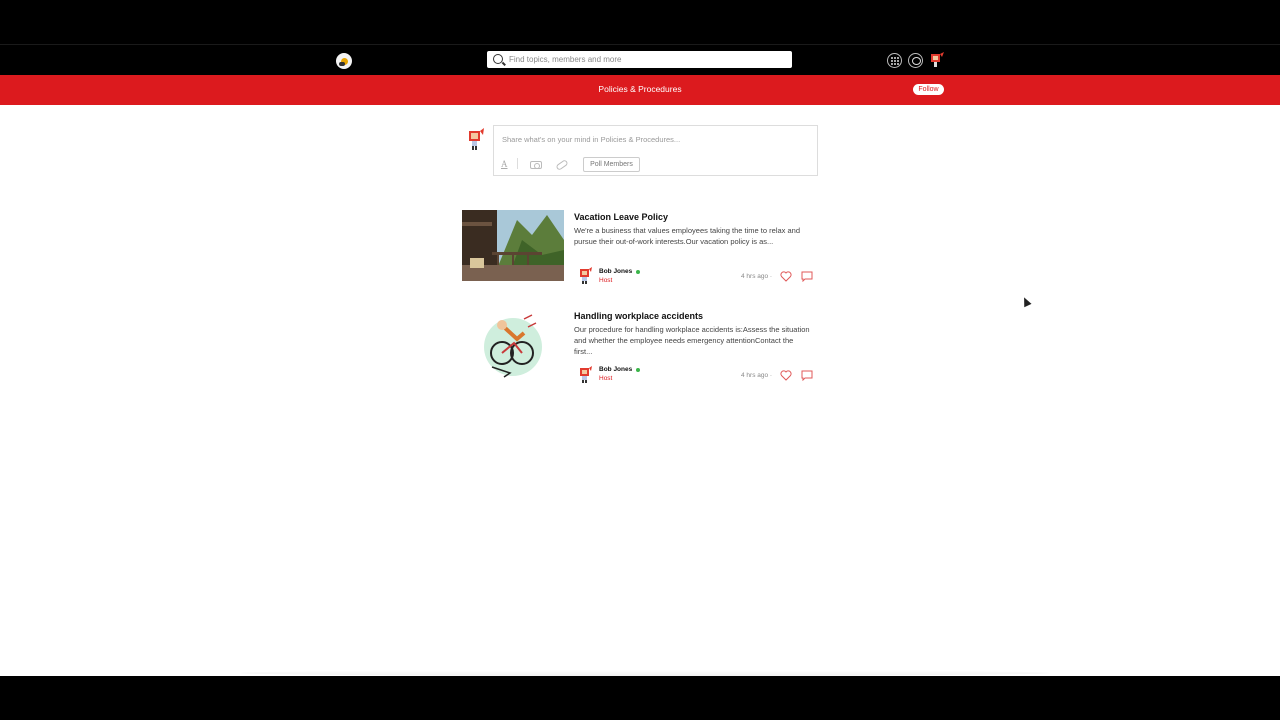  I want to click on group-title: Policies & Procedures, so click(640, 89).